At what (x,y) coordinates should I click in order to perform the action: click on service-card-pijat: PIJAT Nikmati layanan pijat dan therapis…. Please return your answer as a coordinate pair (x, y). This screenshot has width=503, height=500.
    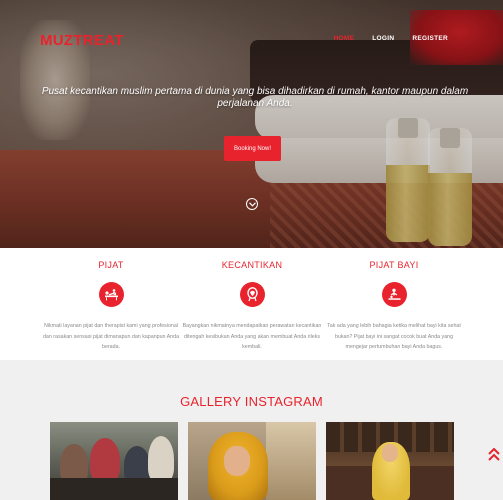
    Looking at the image, I should click on (111, 300).